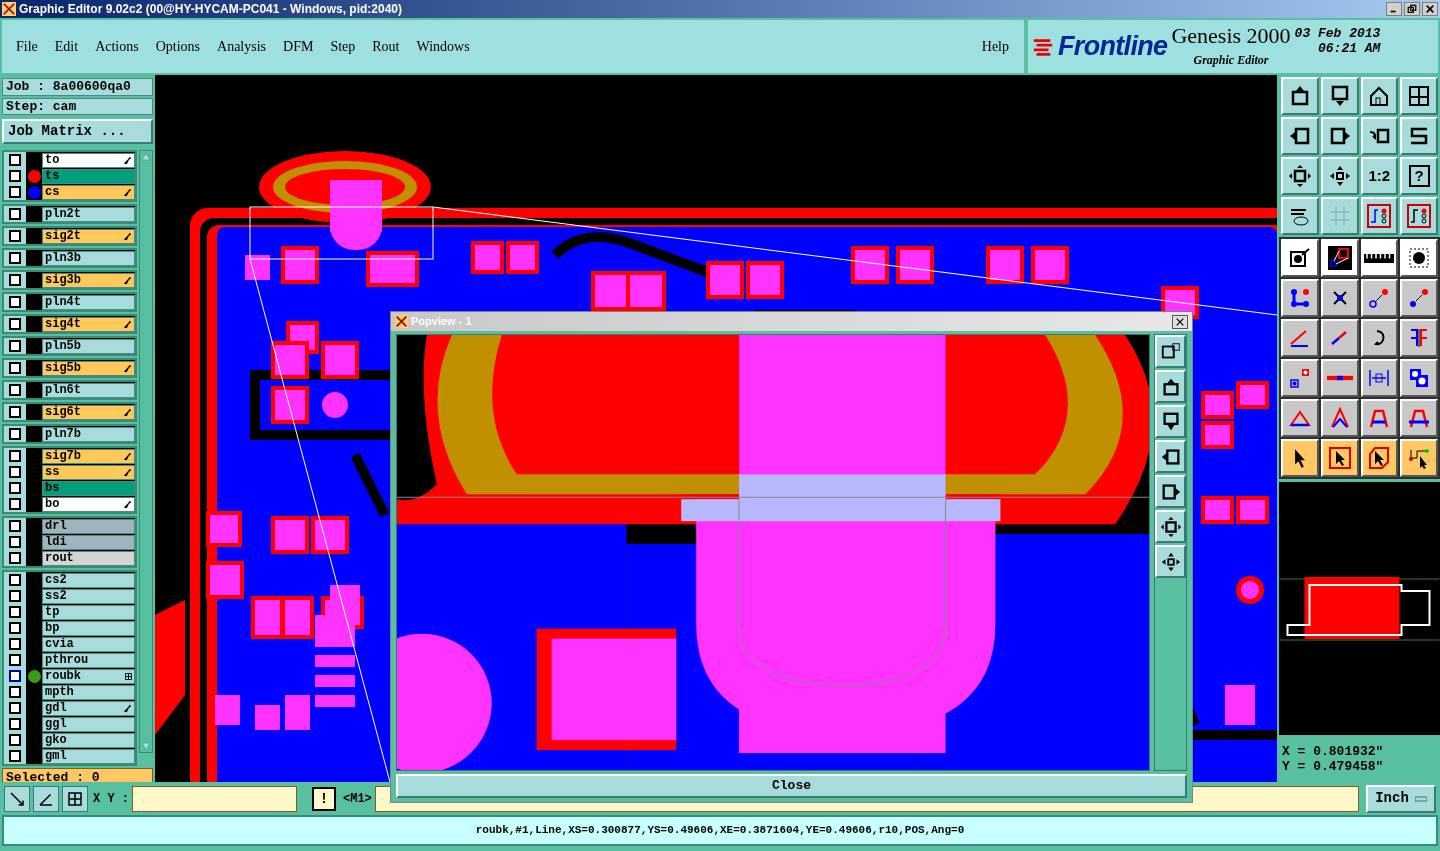  I want to click on layer-name: tp, so click(88, 612).